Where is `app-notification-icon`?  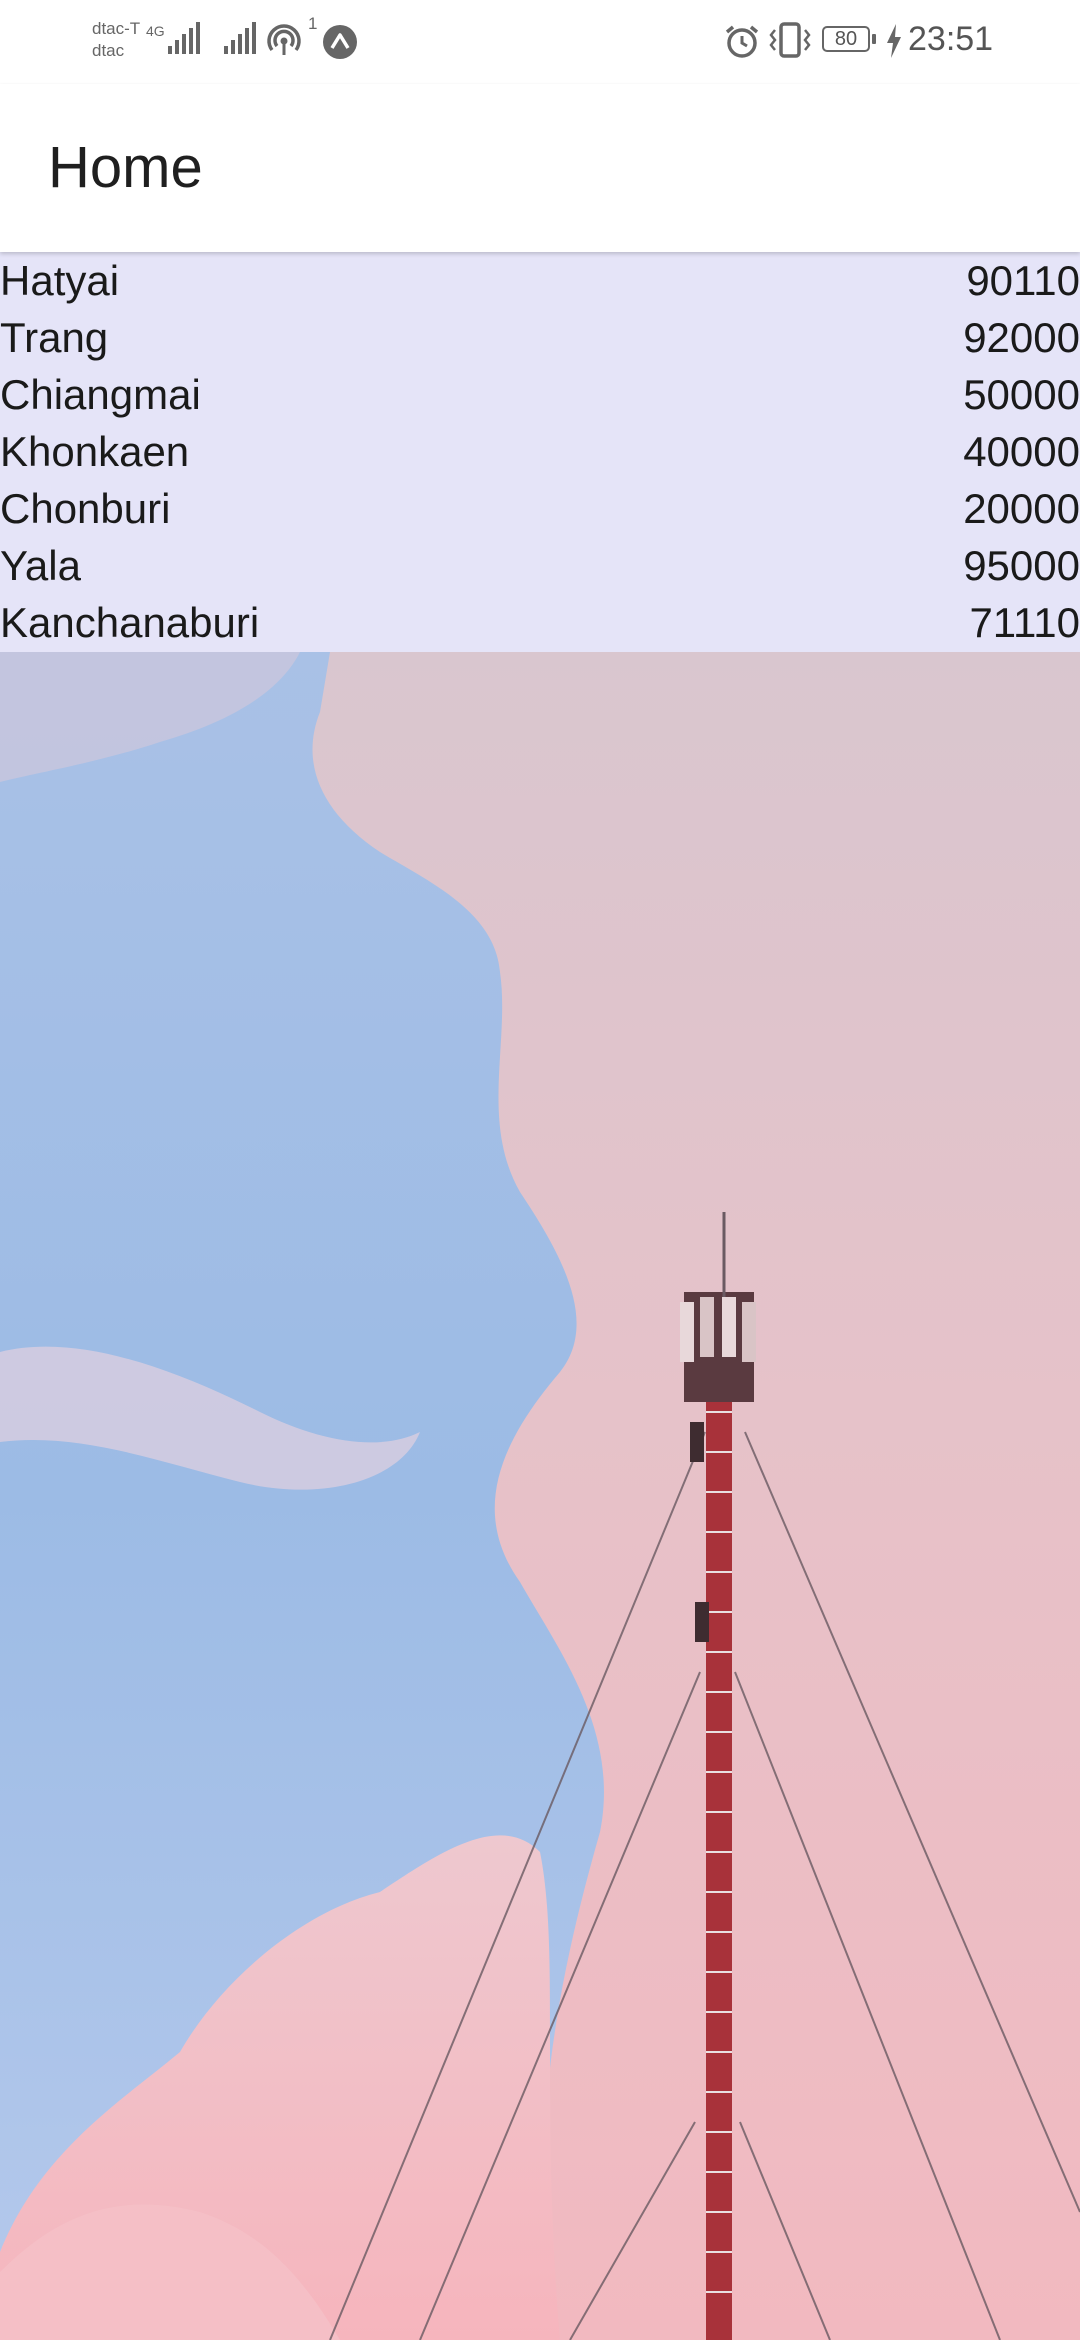
app-notification-icon is located at coordinates (340, 44).